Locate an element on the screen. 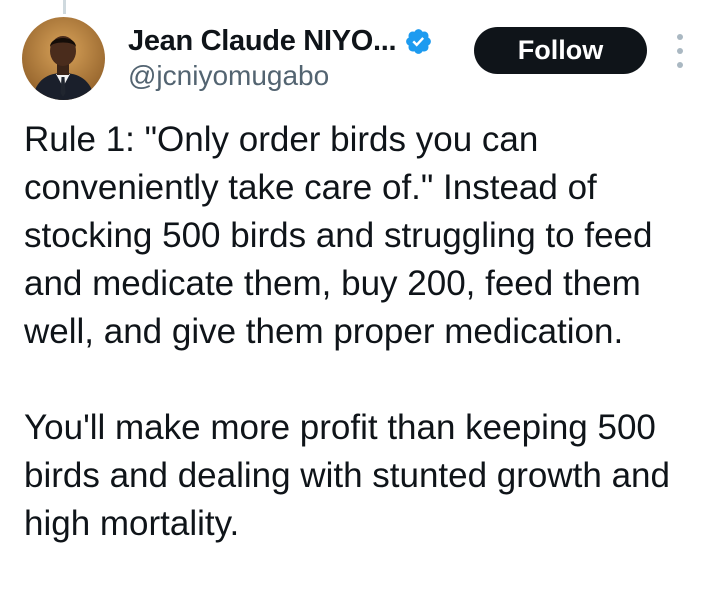 This screenshot has height=608, width=718. follow-button: Follow is located at coordinates (560, 50).